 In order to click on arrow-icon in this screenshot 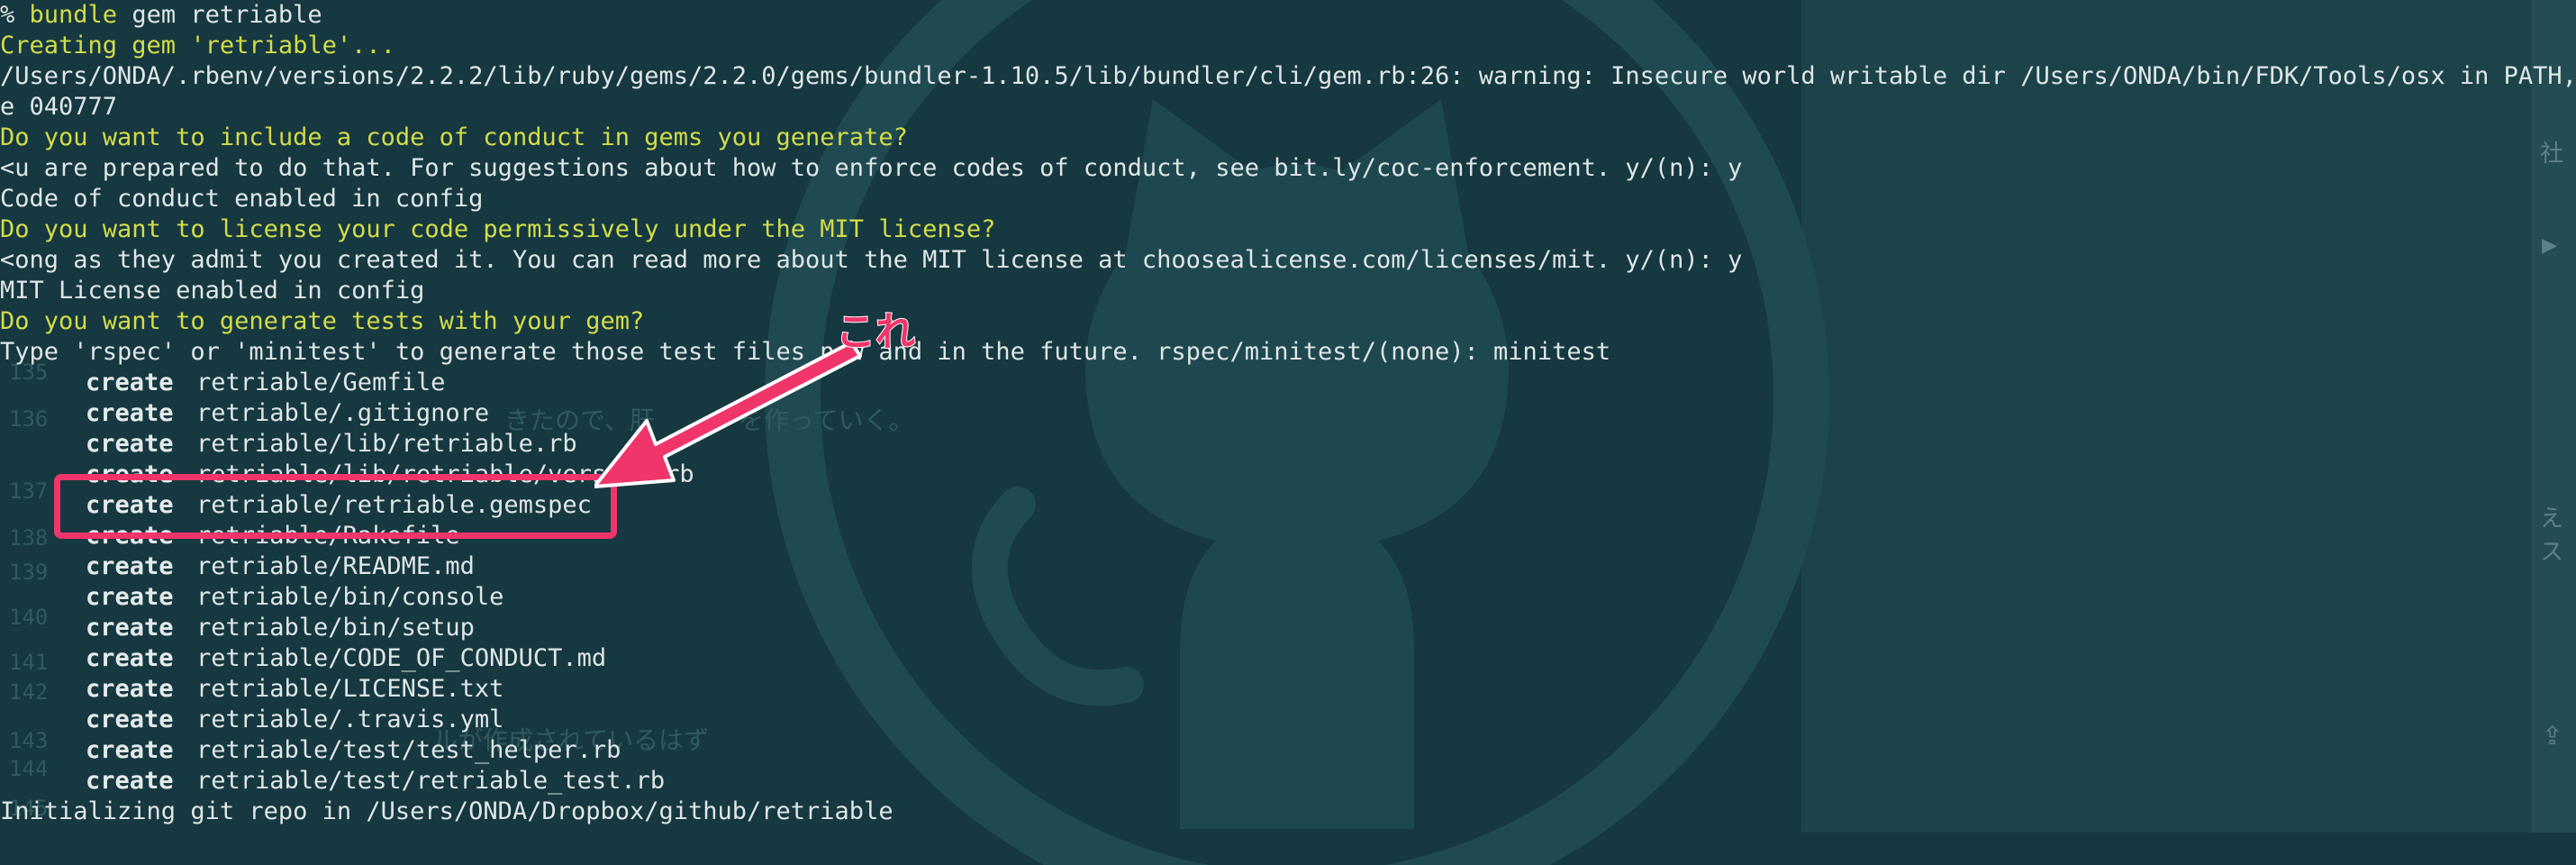, I will do `click(728, 414)`.